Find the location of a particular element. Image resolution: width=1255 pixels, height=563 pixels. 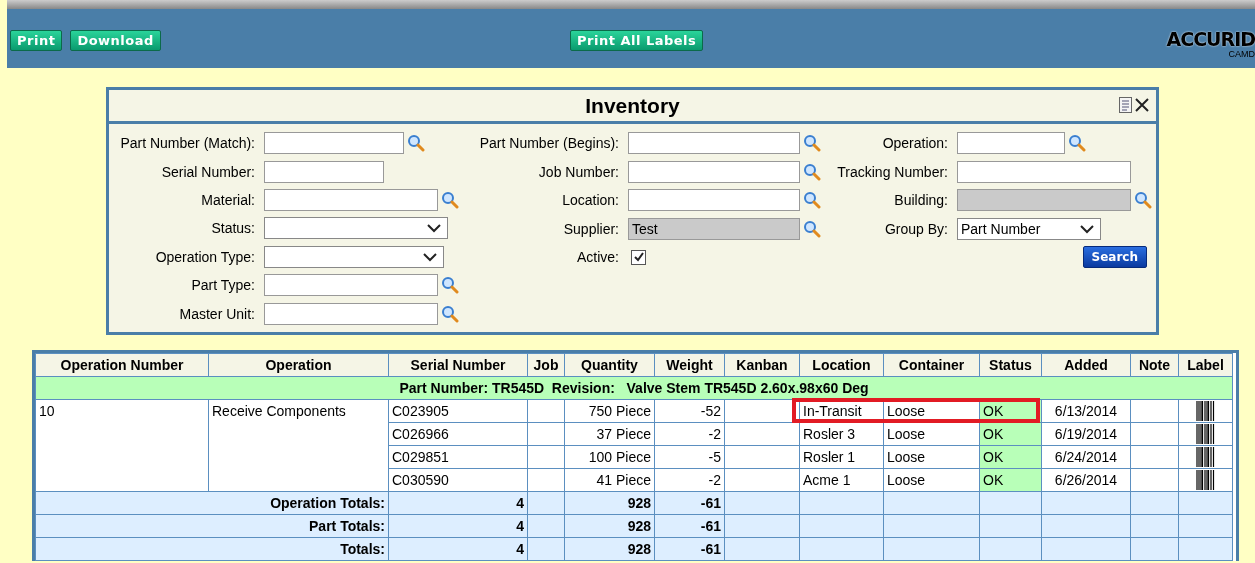

column-header: Container is located at coordinates (931, 365).